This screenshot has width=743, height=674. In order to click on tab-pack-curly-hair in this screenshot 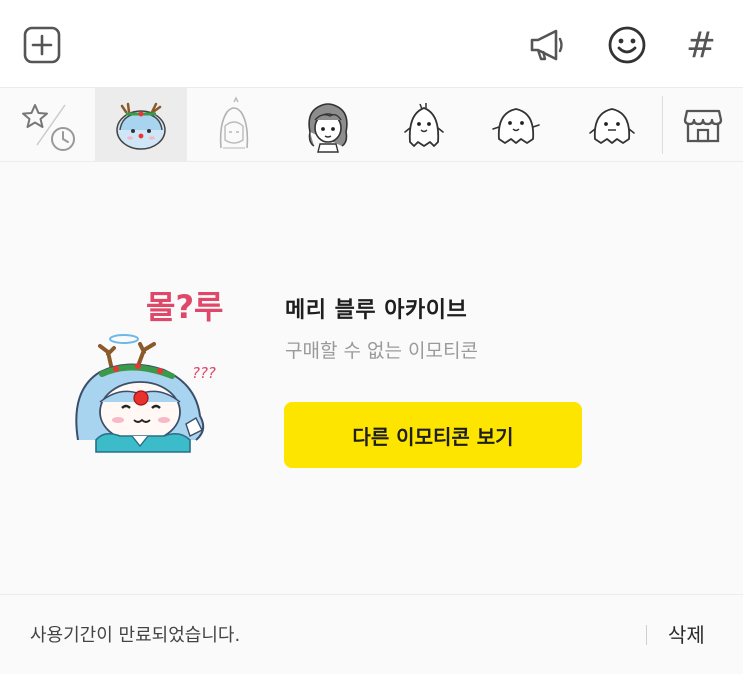, I will do `click(328, 125)`.